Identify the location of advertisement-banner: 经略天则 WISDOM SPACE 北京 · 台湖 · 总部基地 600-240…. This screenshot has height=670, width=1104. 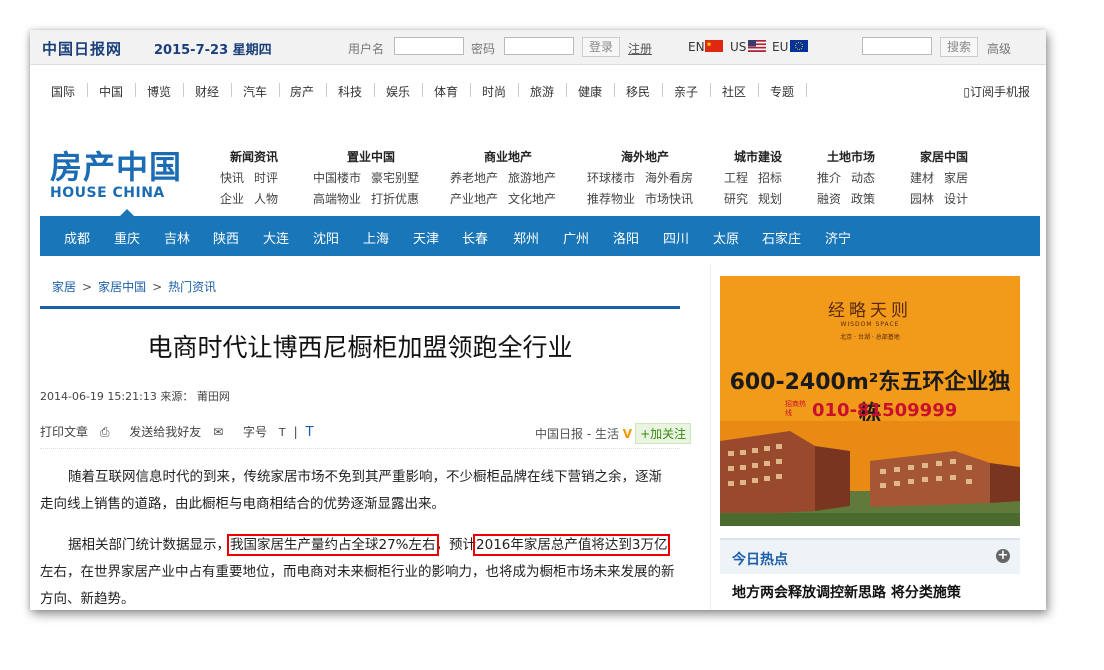
(870, 401).